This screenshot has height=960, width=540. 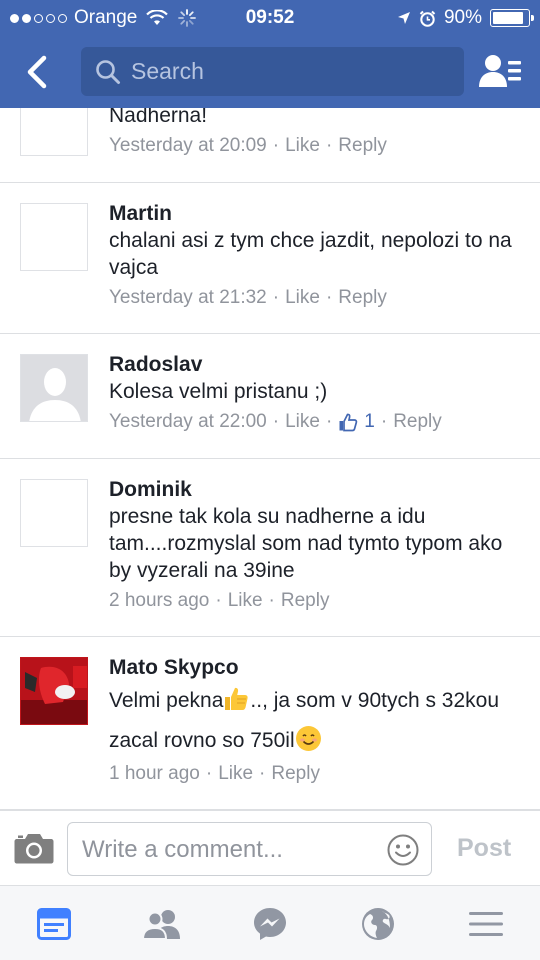 What do you see at coordinates (159, 600) in the screenshot?
I see `comment-timestamp: 2 hours ago` at bounding box center [159, 600].